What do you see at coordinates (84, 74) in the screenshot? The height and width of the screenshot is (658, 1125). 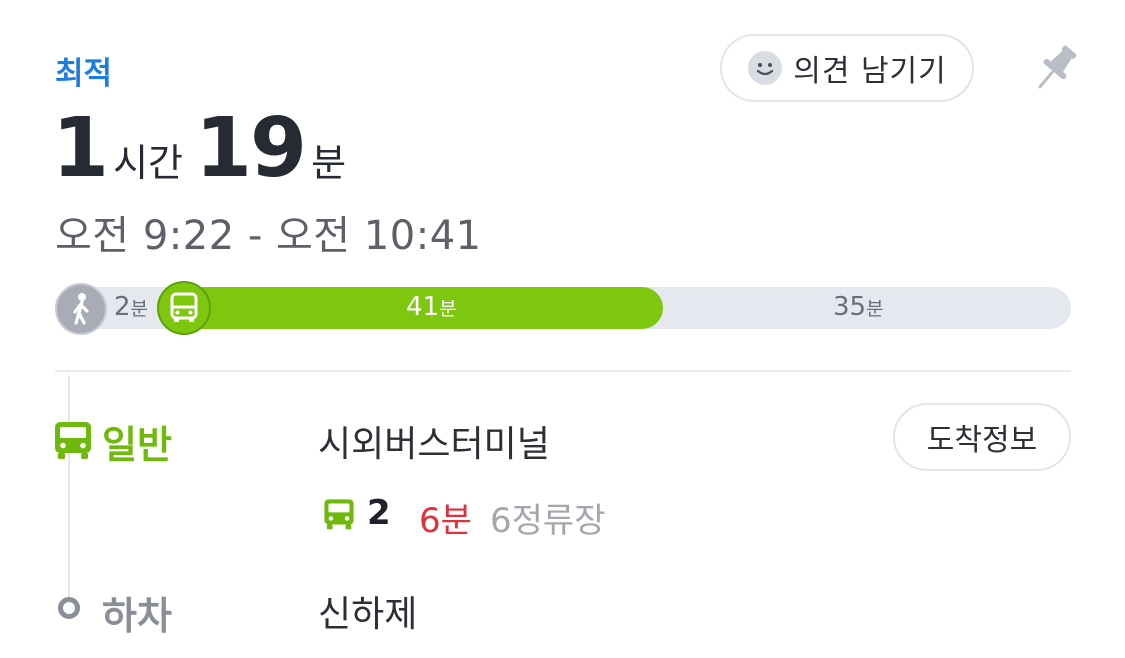 I see `route-tag: 최적` at bounding box center [84, 74].